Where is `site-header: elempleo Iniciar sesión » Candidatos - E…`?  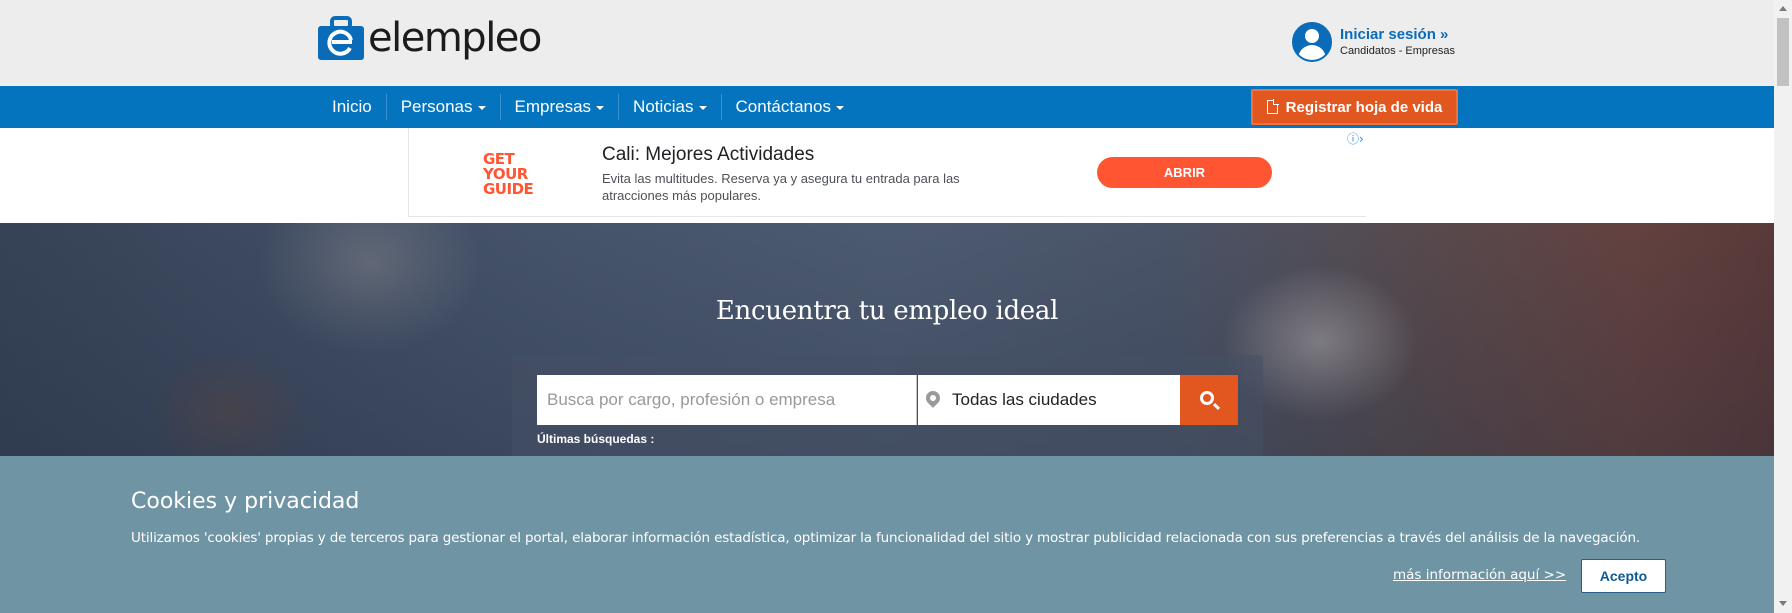
site-header: elempleo Iniciar sesión » Candidatos - E… is located at coordinates (887, 43).